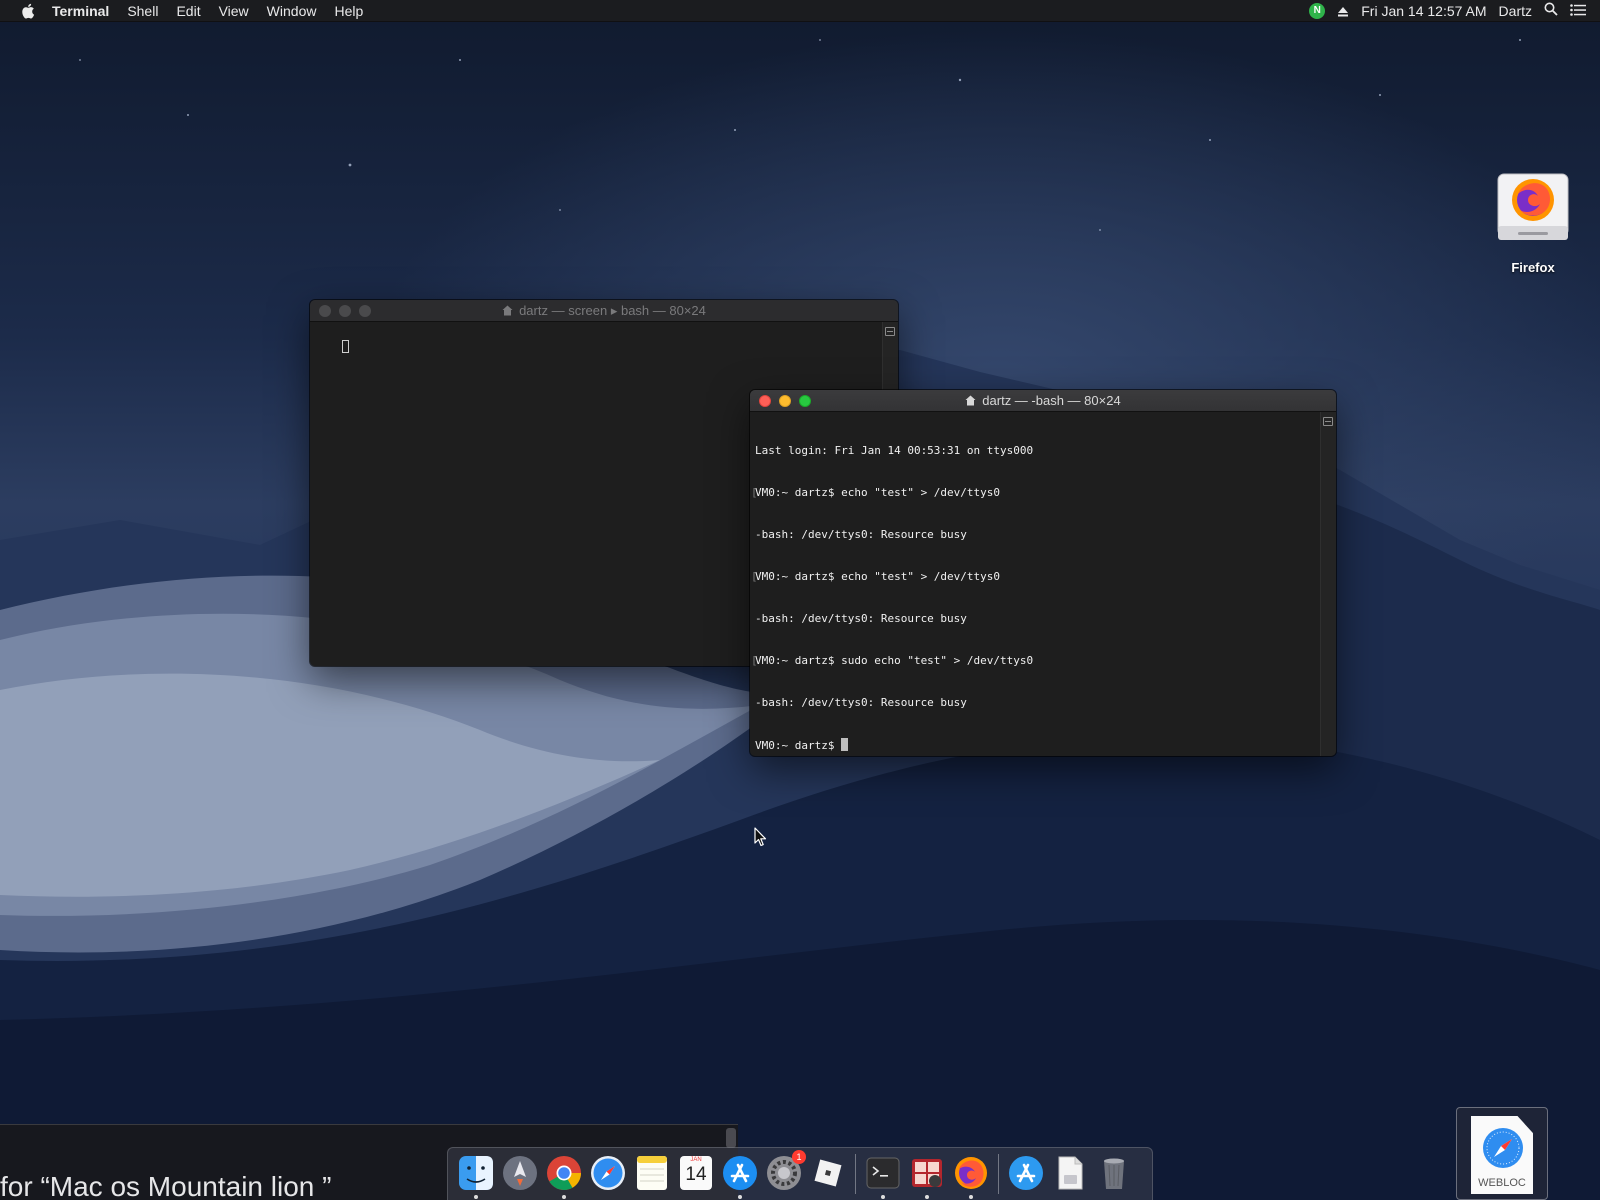 The image size is (1600, 1200). What do you see at coordinates (1578, 11) in the screenshot?
I see `notification-center-icon` at bounding box center [1578, 11].